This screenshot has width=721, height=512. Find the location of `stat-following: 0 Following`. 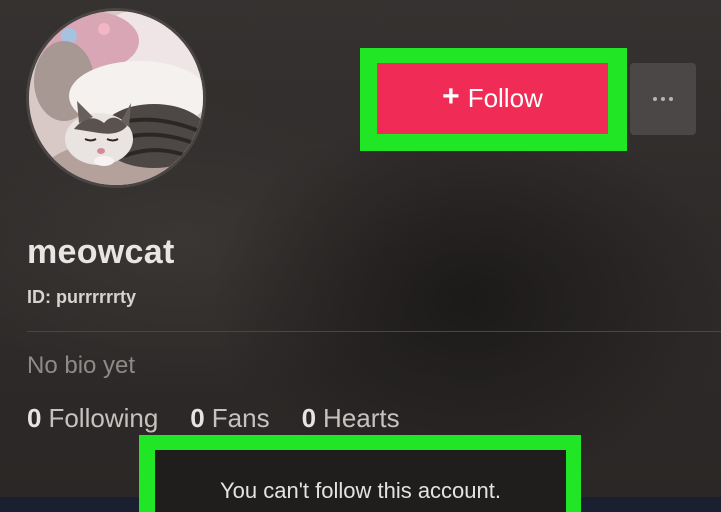

stat-following: 0 Following is located at coordinates (92, 418).